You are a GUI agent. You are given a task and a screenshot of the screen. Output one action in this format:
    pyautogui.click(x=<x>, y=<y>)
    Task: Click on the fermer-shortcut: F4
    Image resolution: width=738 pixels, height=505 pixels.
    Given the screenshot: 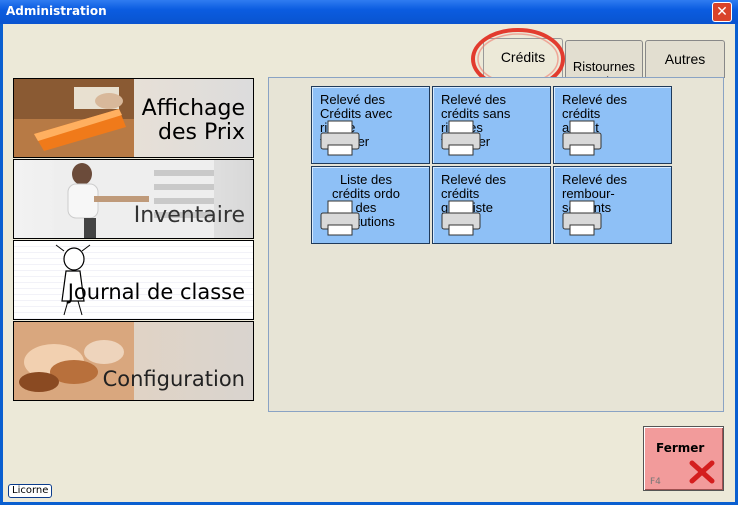 What is the action you would take?
    pyautogui.click(x=655, y=482)
    